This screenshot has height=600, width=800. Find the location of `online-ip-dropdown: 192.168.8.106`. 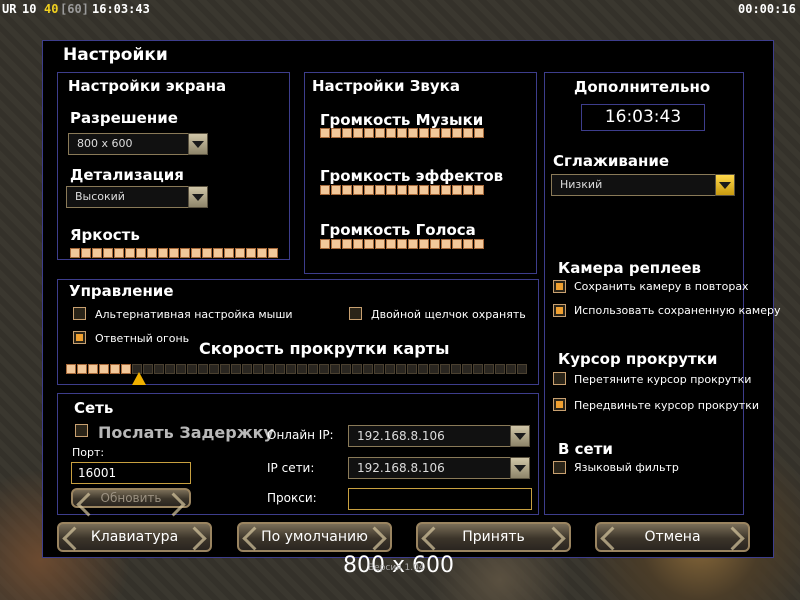

online-ip-dropdown: 192.168.8.106 is located at coordinates (439, 436).